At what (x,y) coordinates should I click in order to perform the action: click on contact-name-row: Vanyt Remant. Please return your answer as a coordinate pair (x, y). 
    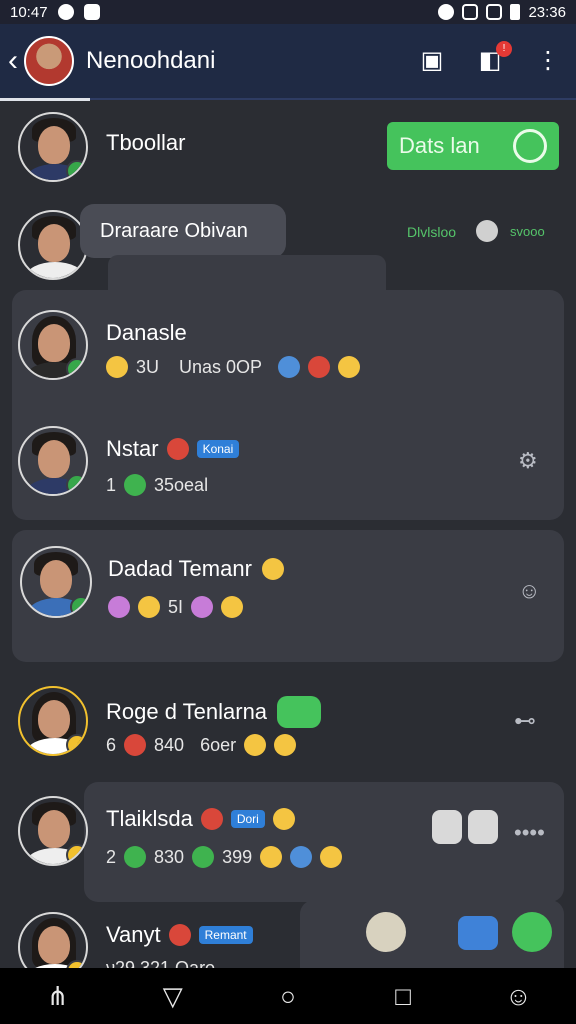
    Looking at the image, I should click on (179, 935).